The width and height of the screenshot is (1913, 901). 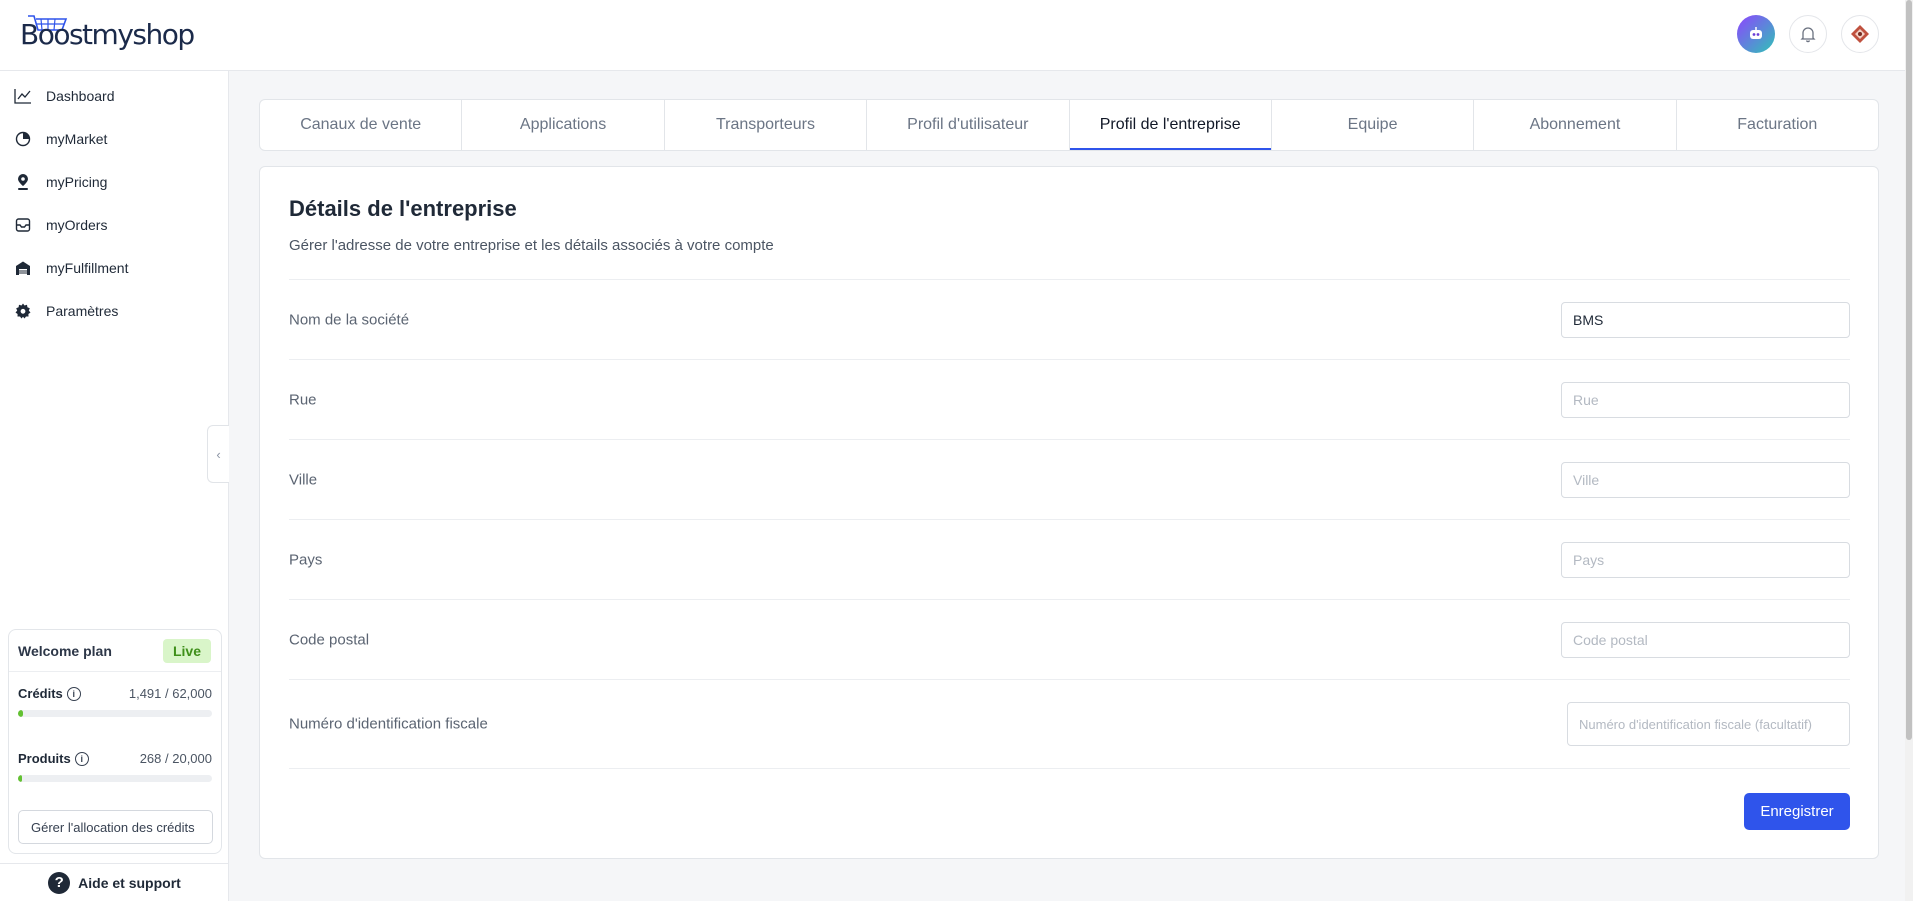 I want to click on form-row-postal-code: Code postal, so click(x=1069, y=639).